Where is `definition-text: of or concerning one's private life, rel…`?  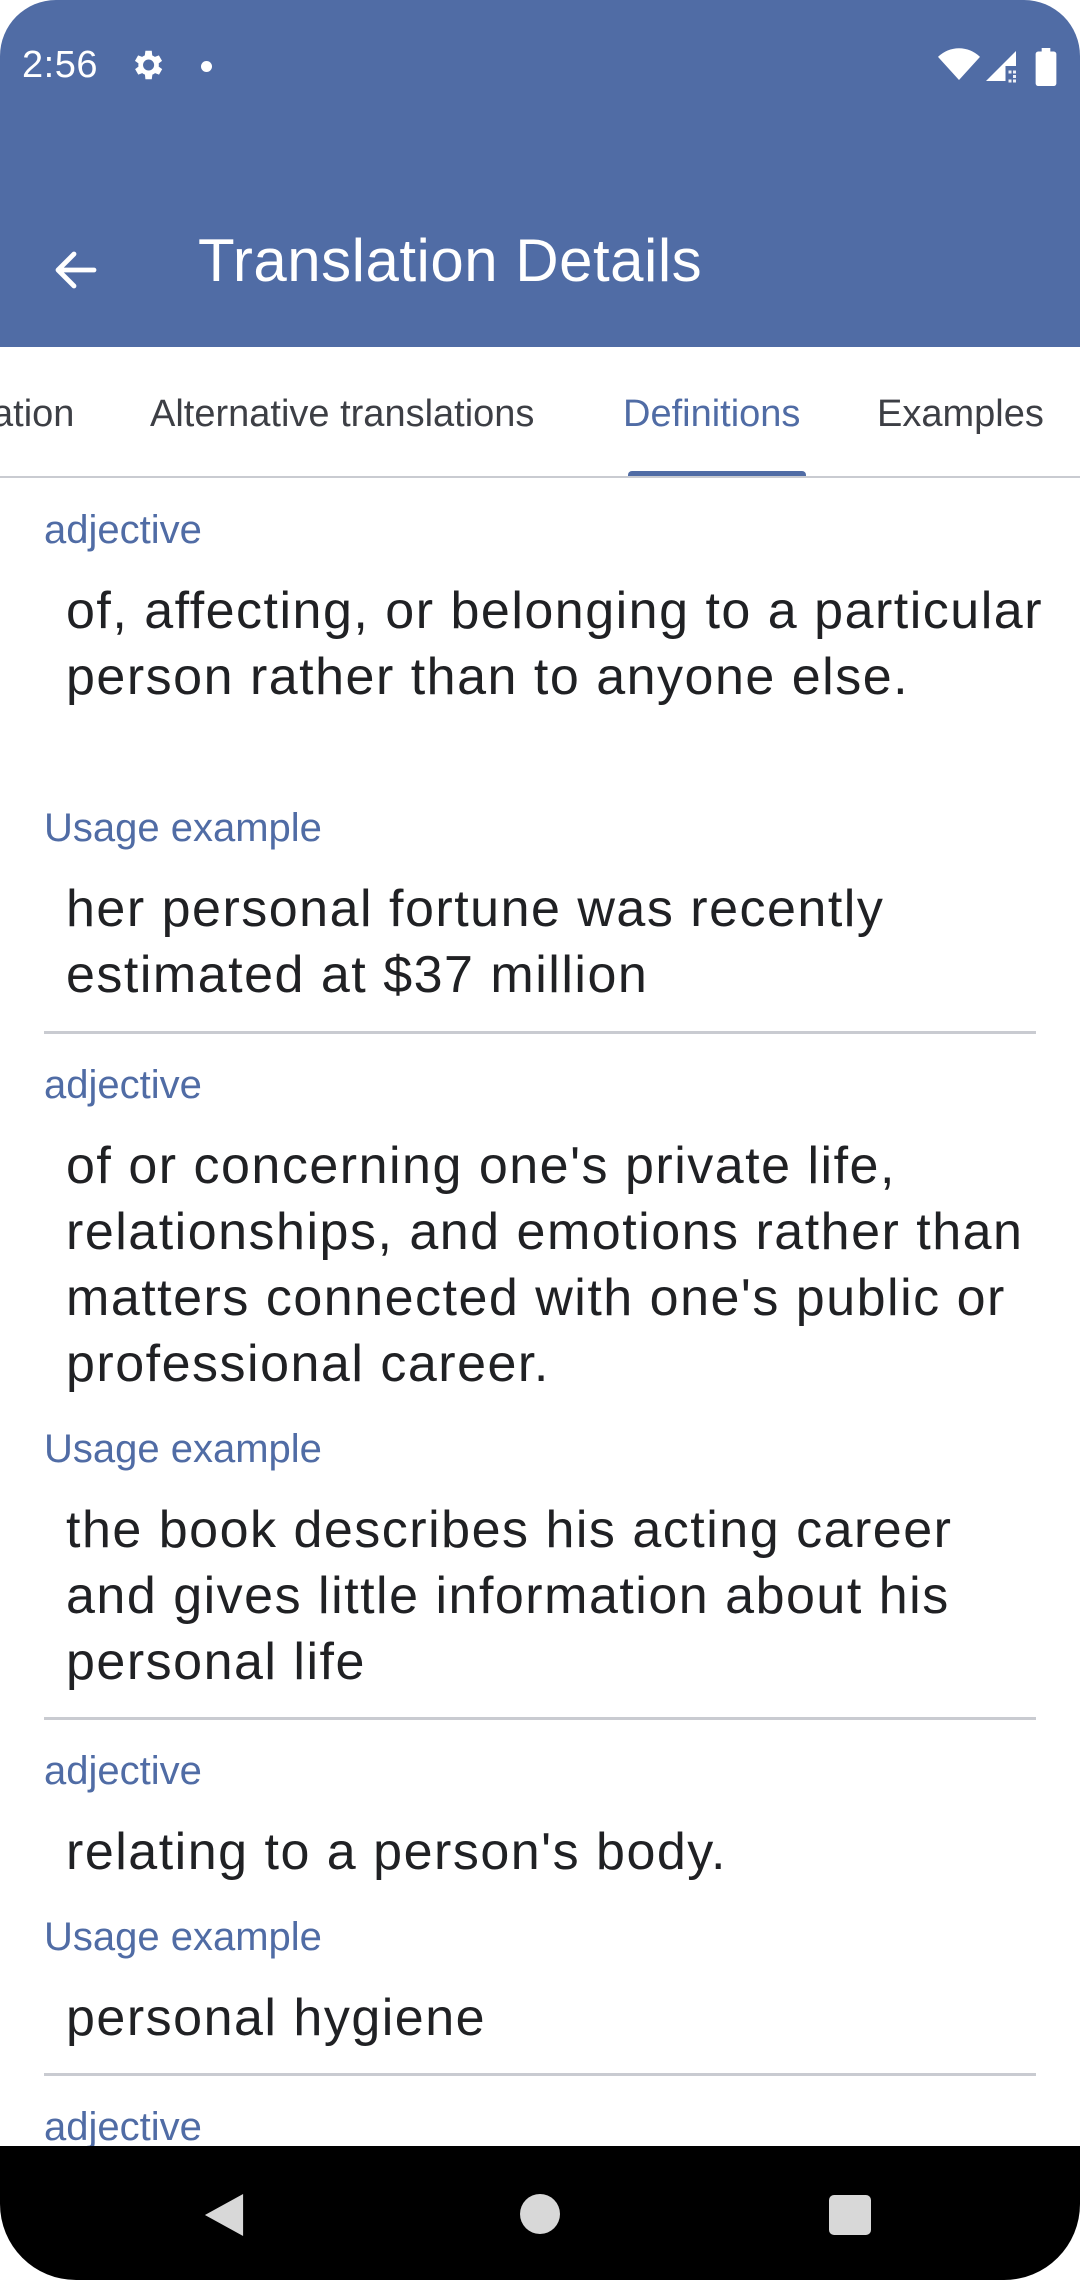
definition-text: of or concerning one's private life, rel… is located at coordinates (545, 1265).